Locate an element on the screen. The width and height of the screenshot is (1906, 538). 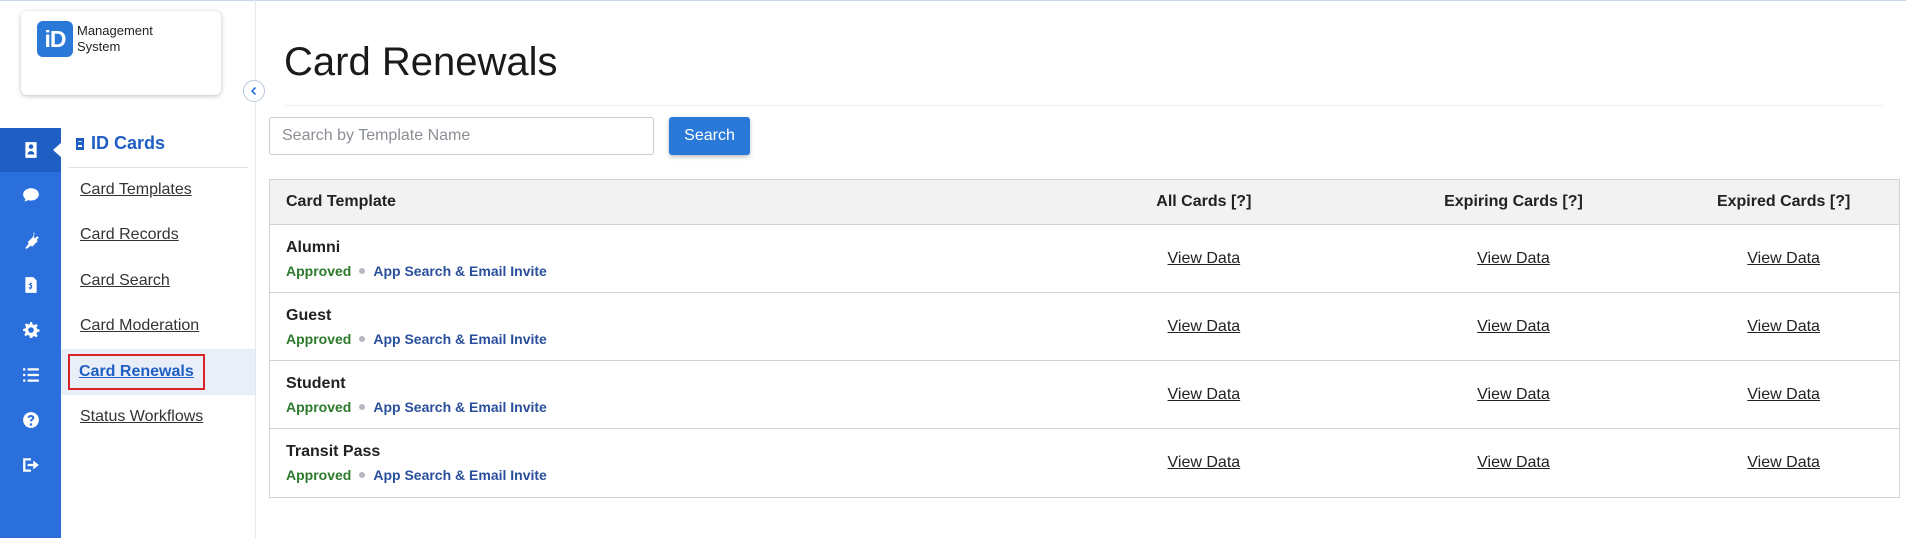
rail-integrations is located at coordinates (30, 240).